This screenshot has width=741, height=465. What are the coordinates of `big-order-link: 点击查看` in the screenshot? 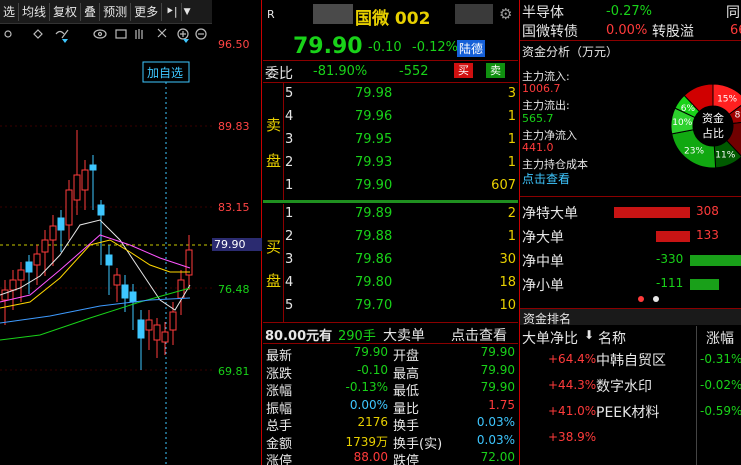 It's located at (479, 335).